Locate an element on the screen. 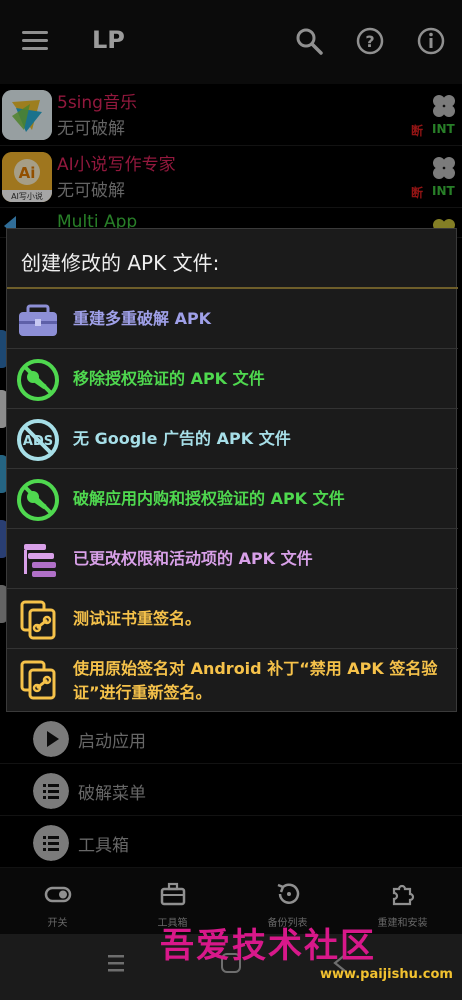 This screenshot has height=1000, width=462. svg-text: Ai is located at coordinates (27, 173).